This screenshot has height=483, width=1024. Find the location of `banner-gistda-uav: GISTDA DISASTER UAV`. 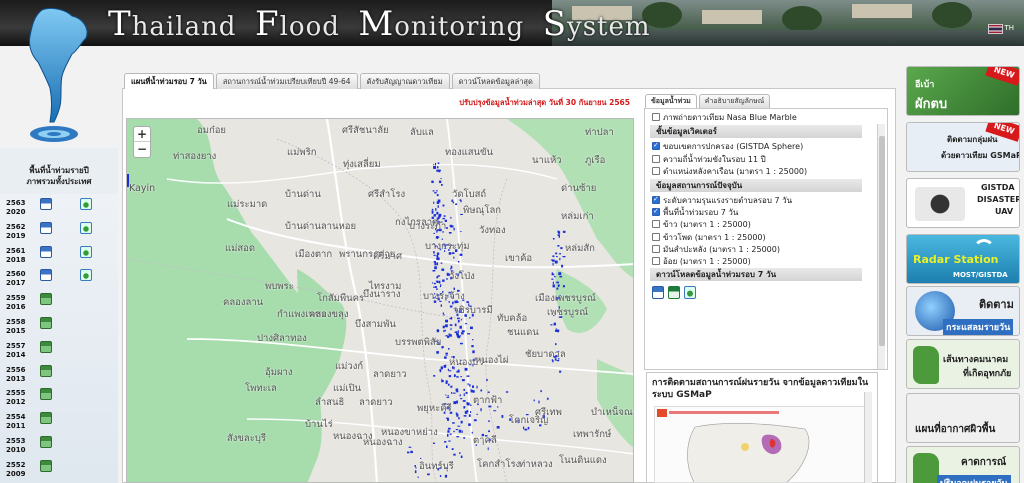

banner-gistda-uav: GISTDA DISASTER UAV is located at coordinates (963, 203).